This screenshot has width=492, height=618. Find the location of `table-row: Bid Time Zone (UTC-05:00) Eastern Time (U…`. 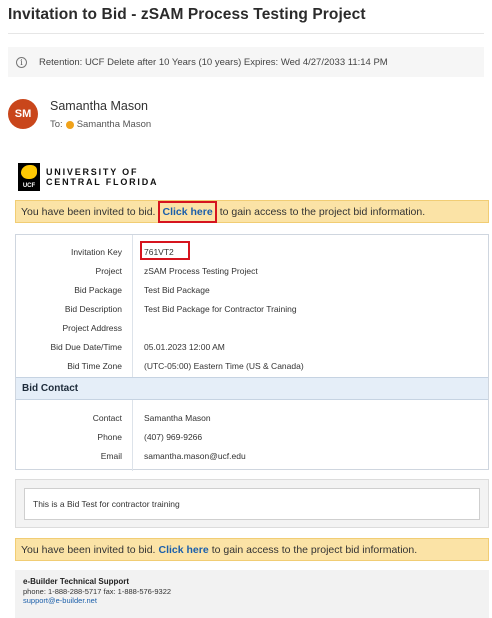

table-row: Bid Time Zone (UTC-05:00) Eastern Time (U… is located at coordinates (185, 366).